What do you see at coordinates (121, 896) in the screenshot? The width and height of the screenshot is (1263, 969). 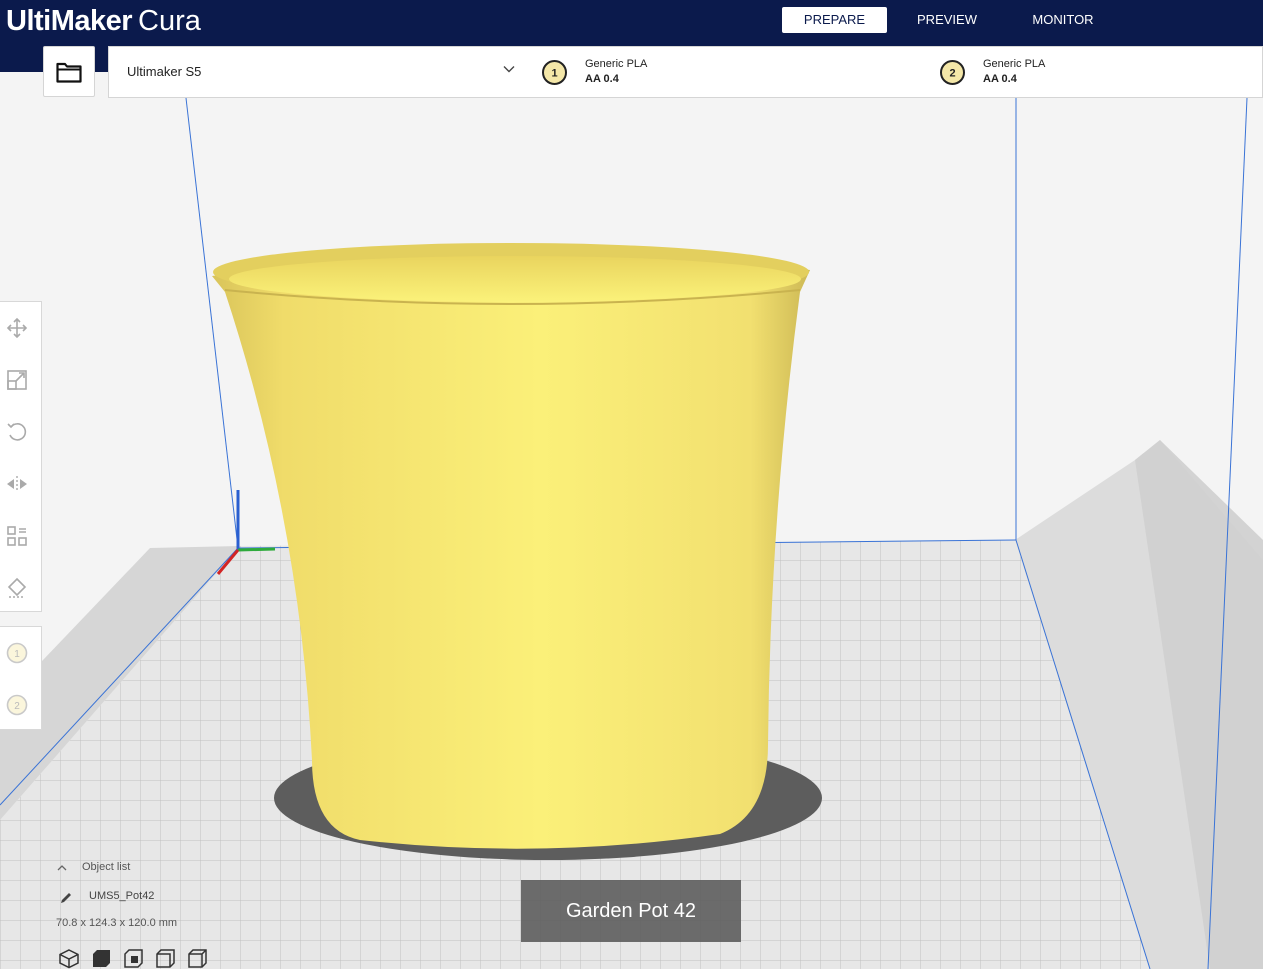 I see `object-name: UMS5_Pot42` at bounding box center [121, 896].